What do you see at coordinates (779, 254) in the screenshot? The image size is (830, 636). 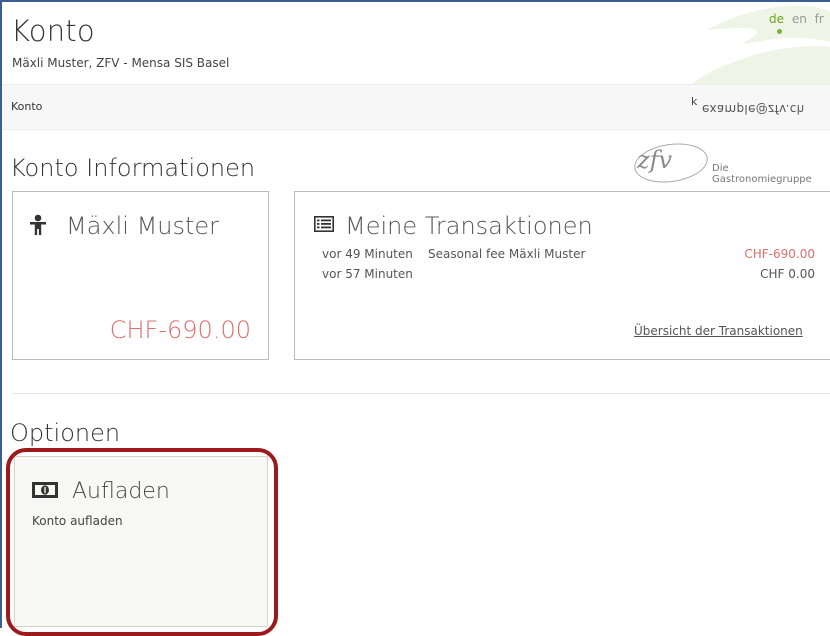 I see `transaction-amount: CHF-690.00` at bounding box center [779, 254].